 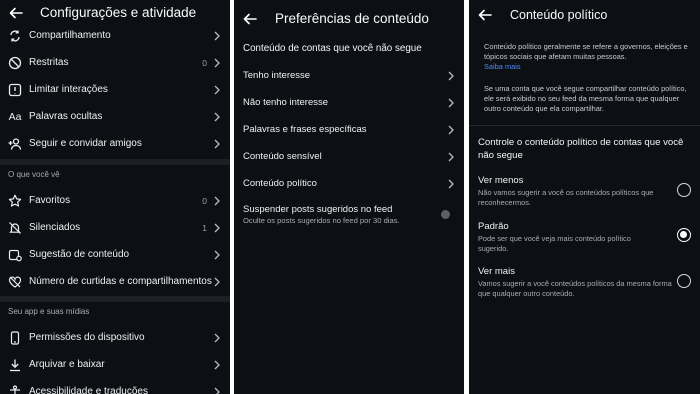 I want to click on phone-icon, so click(x=15, y=337).